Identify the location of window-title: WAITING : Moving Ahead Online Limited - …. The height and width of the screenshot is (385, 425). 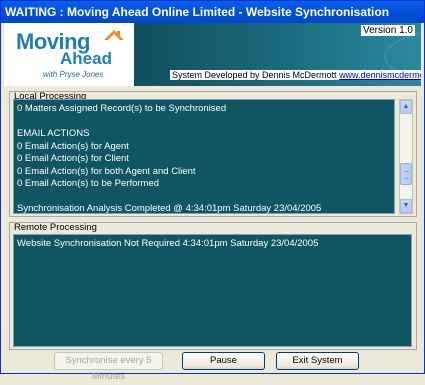
(197, 12).